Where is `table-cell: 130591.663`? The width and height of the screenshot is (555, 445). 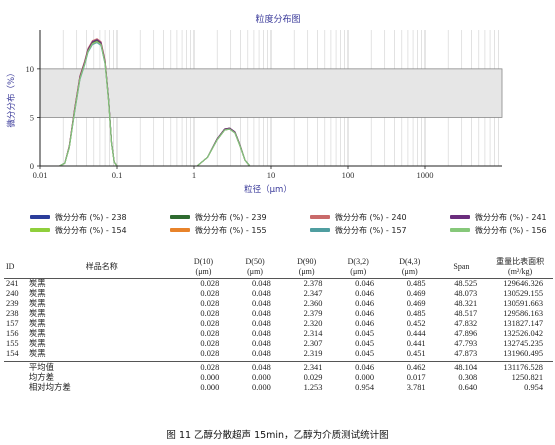 table-cell: 130591.663 is located at coordinates (523, 303).